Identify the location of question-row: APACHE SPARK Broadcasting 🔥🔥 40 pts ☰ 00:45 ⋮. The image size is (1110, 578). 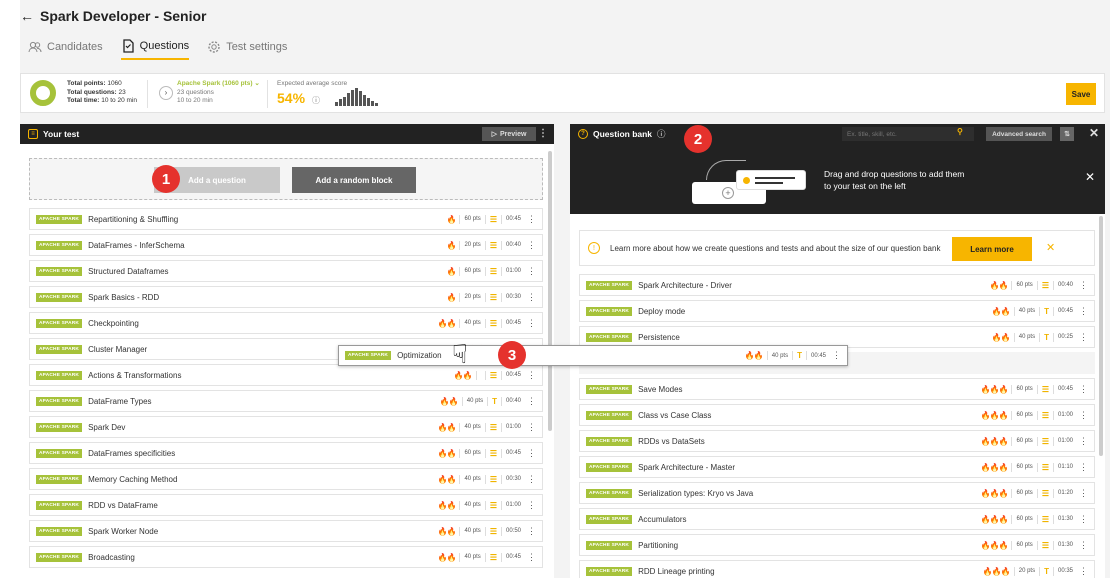
(286, 557).